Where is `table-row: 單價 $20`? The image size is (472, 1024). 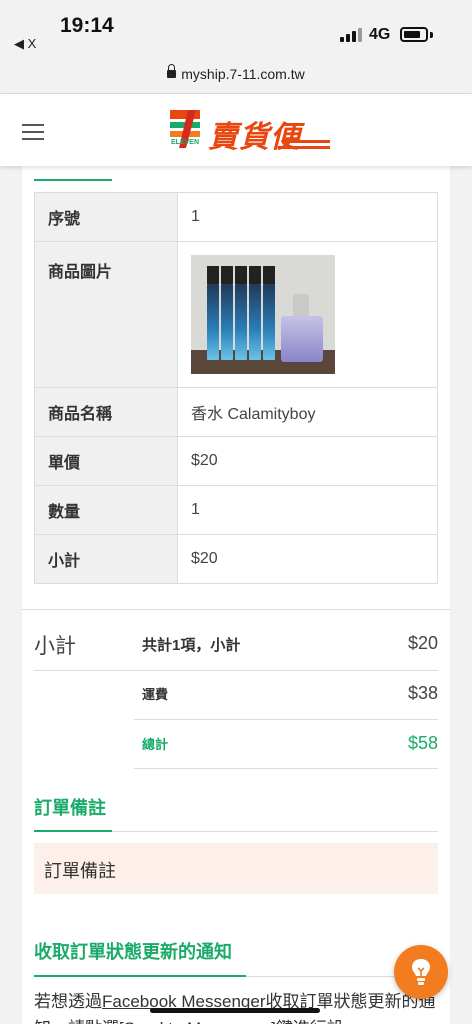
table-row: 單價 $20 is located at coordinates (236, 461).